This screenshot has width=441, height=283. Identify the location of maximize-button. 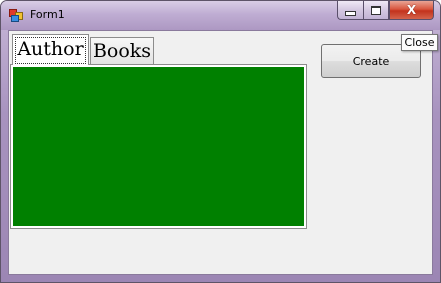
(376, 10).